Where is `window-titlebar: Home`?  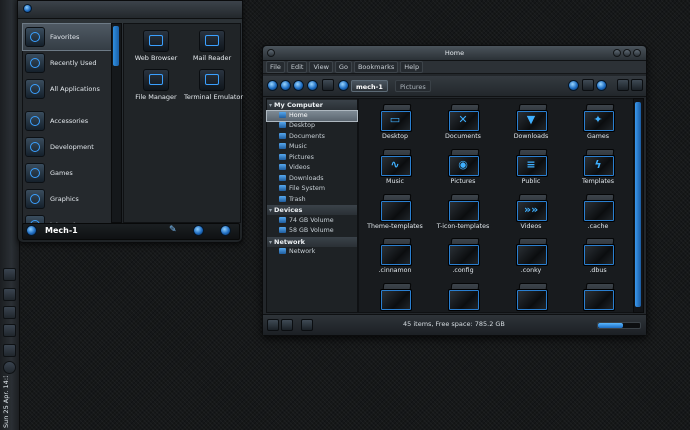 window-titlebar: Home is located at coordinates (454, 53).